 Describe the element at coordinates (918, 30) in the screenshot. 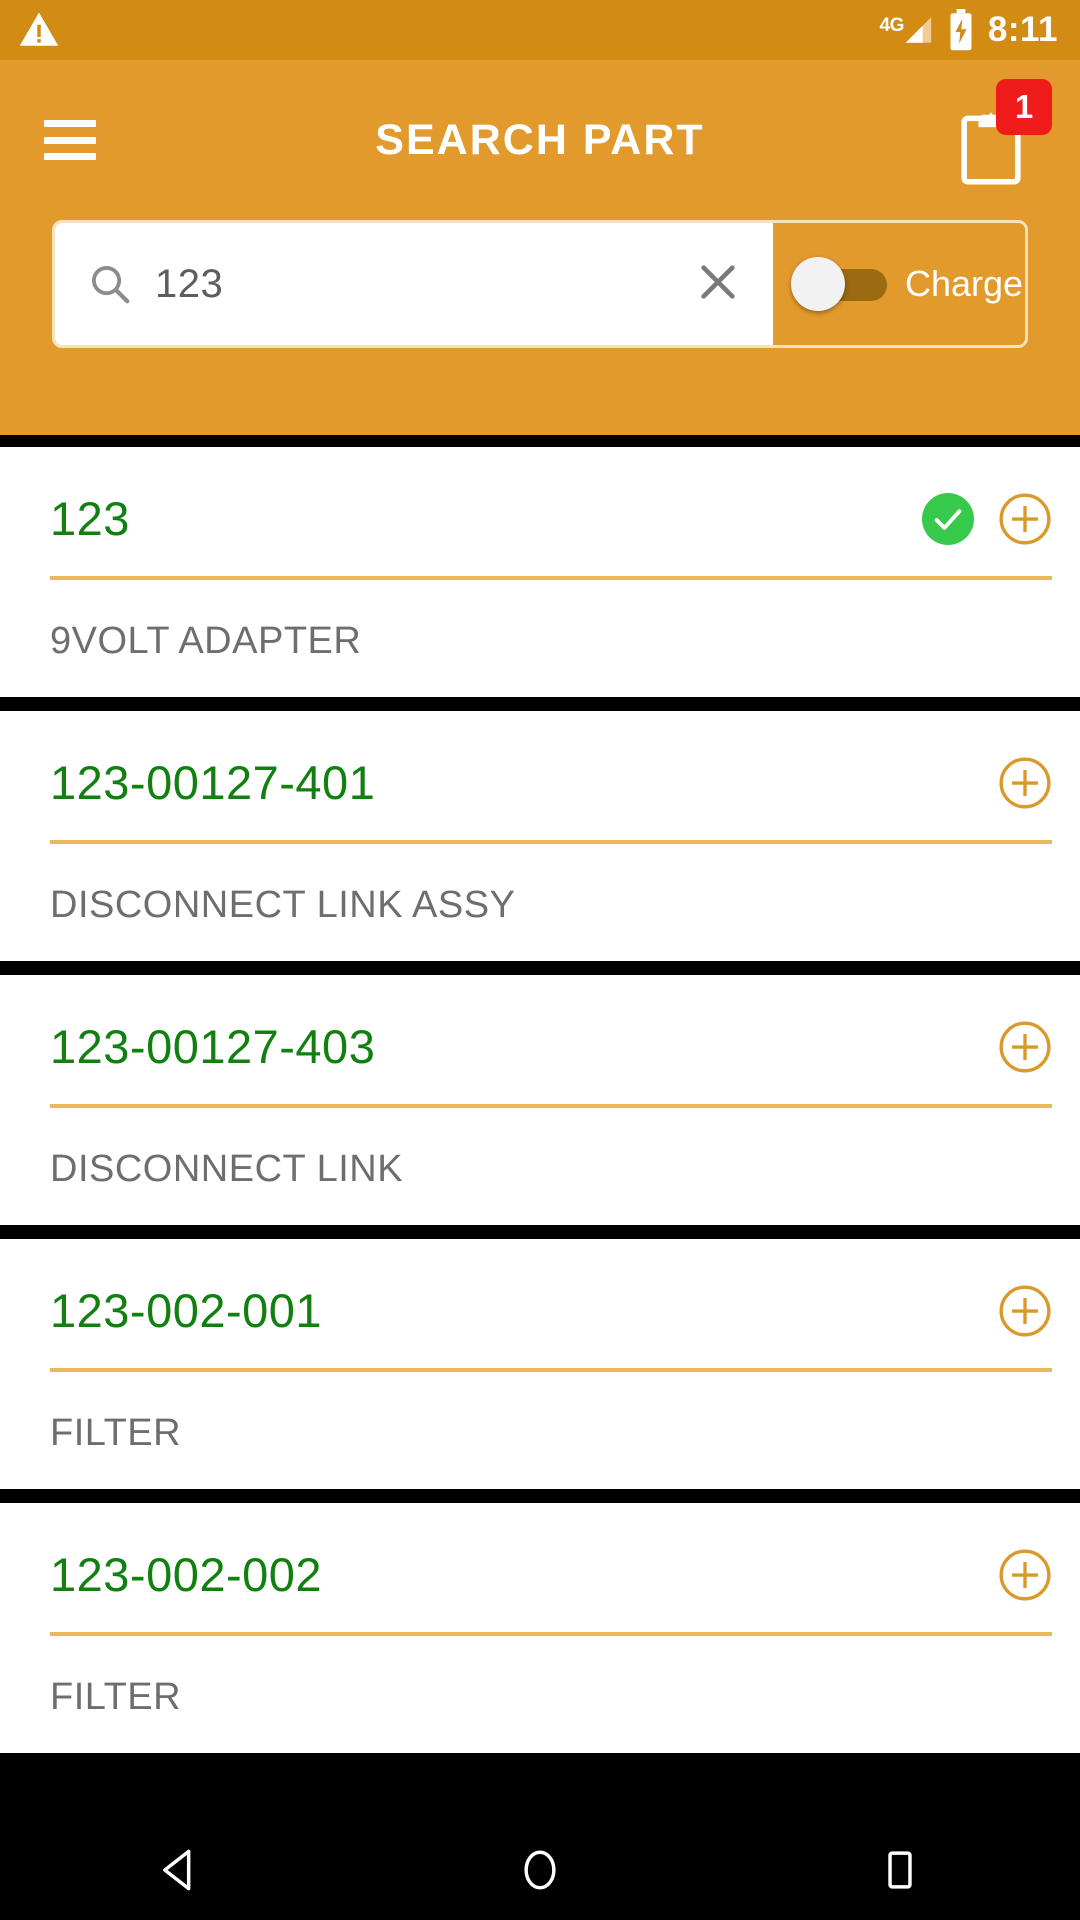

I see `signal-bars-icon` at that location.